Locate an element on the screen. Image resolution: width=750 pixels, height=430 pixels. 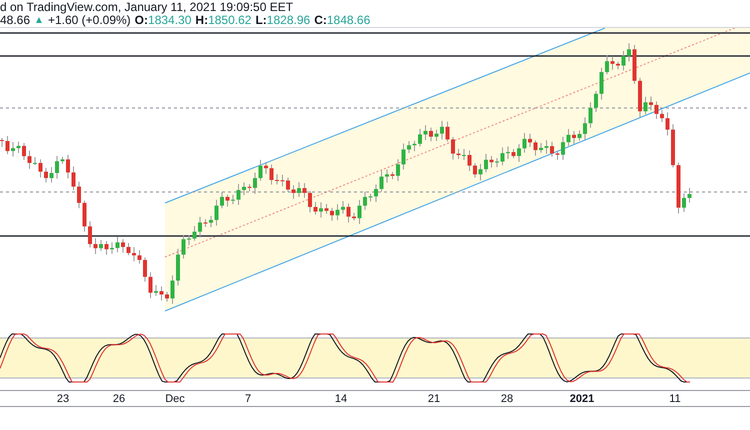
up-arrow-icon: ▲ is located at coordinates (39, 20).